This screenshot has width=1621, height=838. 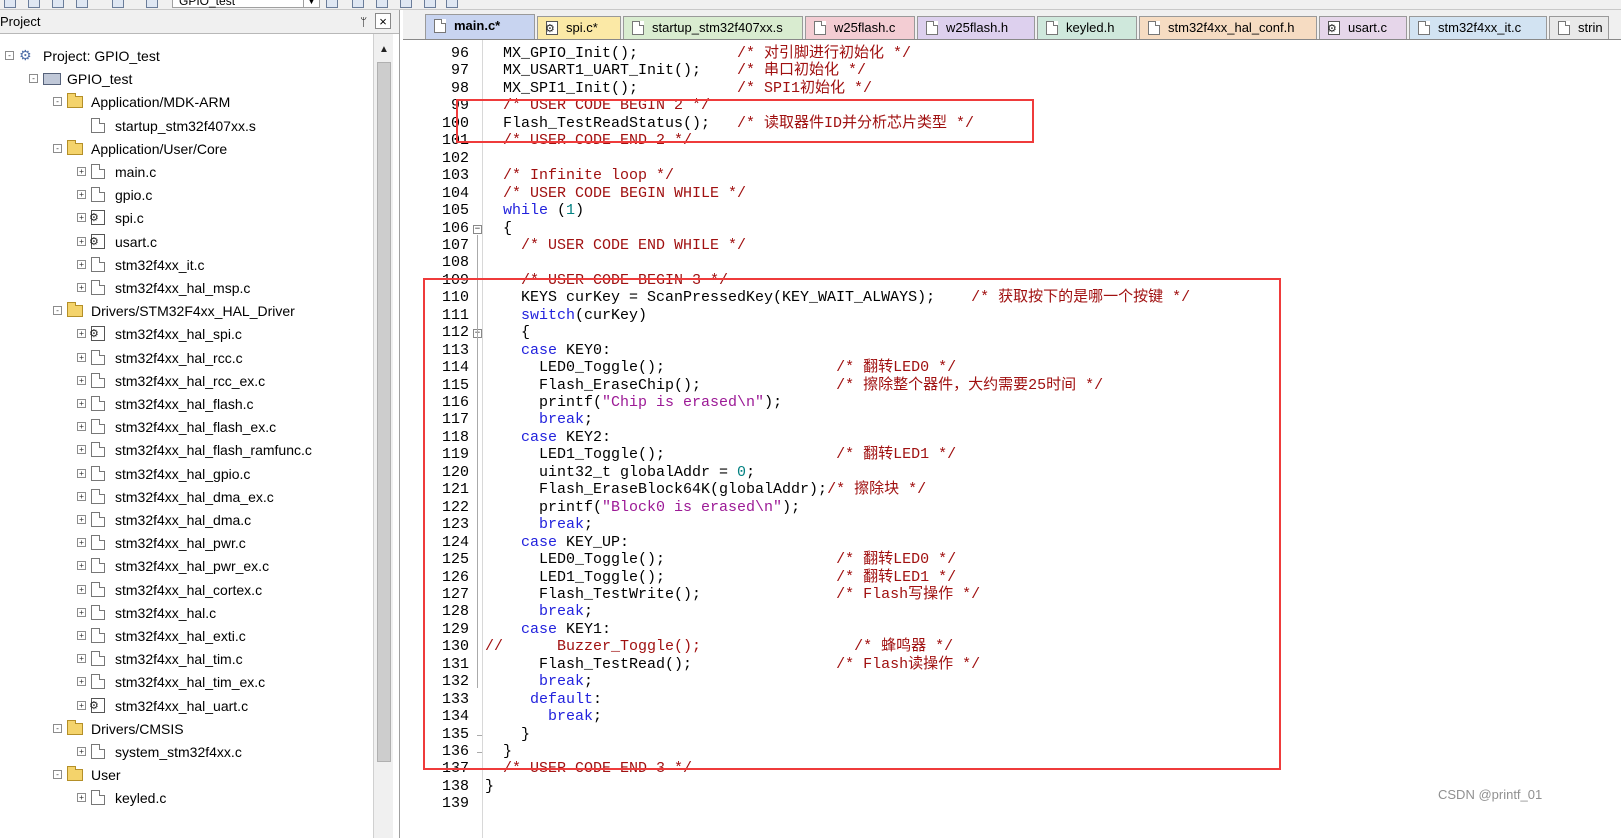 I want to click on tree-item: + stm32f4xx_it.c, so click(x=186, y=265).